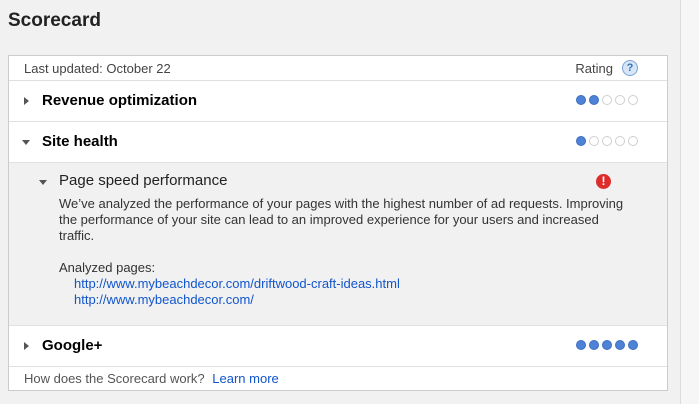 Image resolution: width=699 pixels, height=404 pixels. Describe the element at coordinates (143, 180) in the screenshot. I see `subcategory-page-speed: Page speed performance` at that location.